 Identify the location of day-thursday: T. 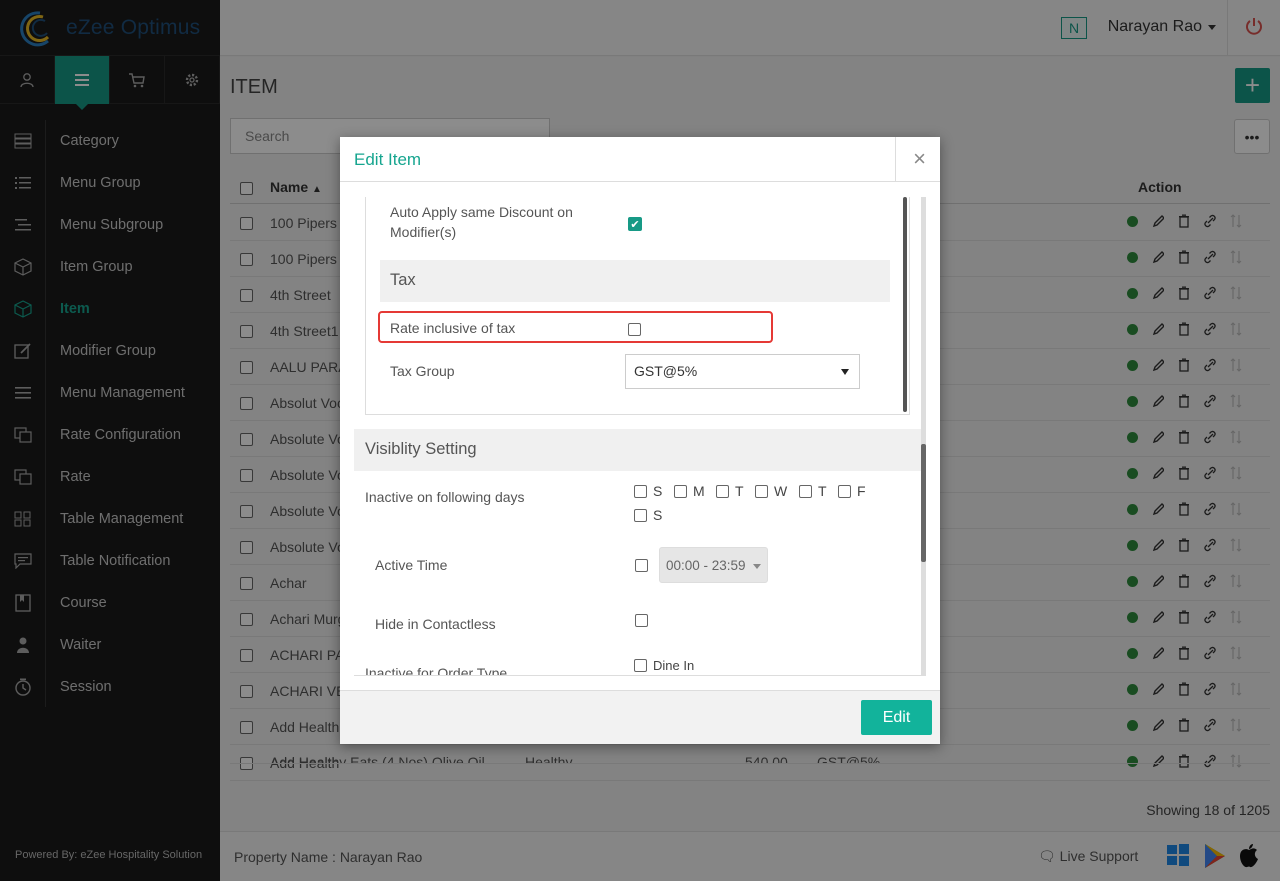
(813, 491).